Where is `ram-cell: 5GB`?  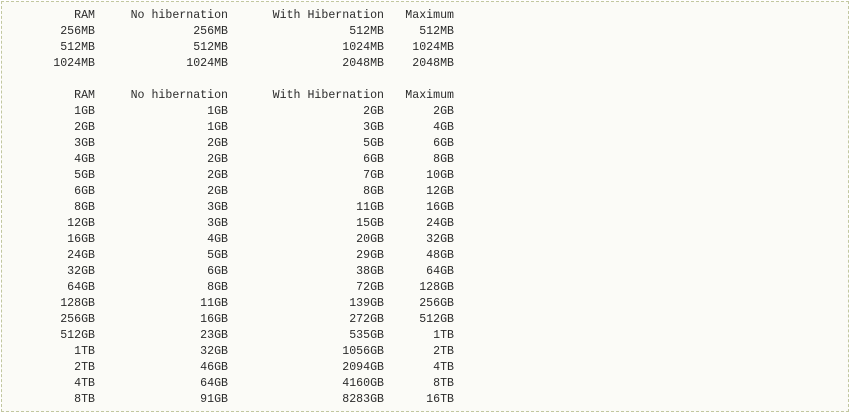 ram-cell: 5GB is located at coordinates (84, 175).